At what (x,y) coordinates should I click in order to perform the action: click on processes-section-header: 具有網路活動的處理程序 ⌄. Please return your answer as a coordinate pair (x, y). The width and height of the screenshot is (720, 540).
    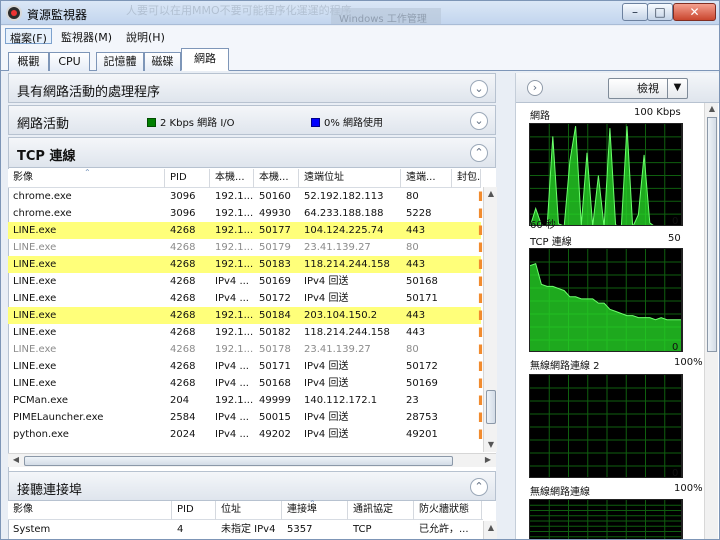
    Looking at the image, I should click on (252, 88).